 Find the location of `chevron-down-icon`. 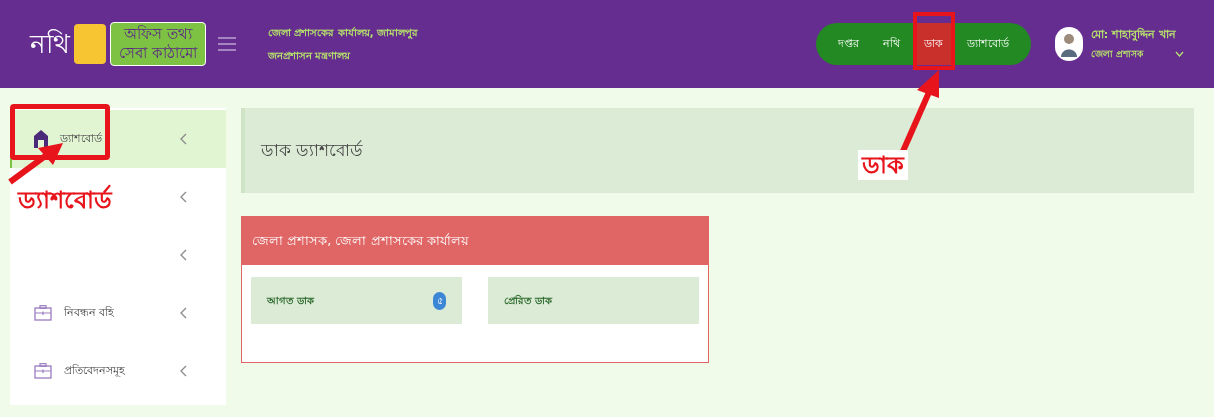

chevron-down-icon is located at coordinates (1179, 54).